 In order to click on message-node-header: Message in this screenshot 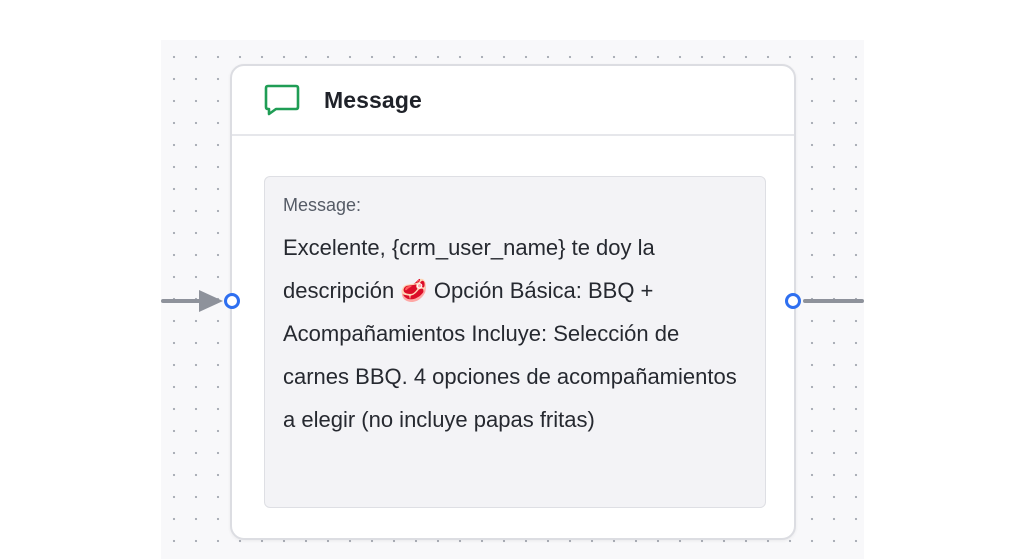, I will do `click(513, 101)`.